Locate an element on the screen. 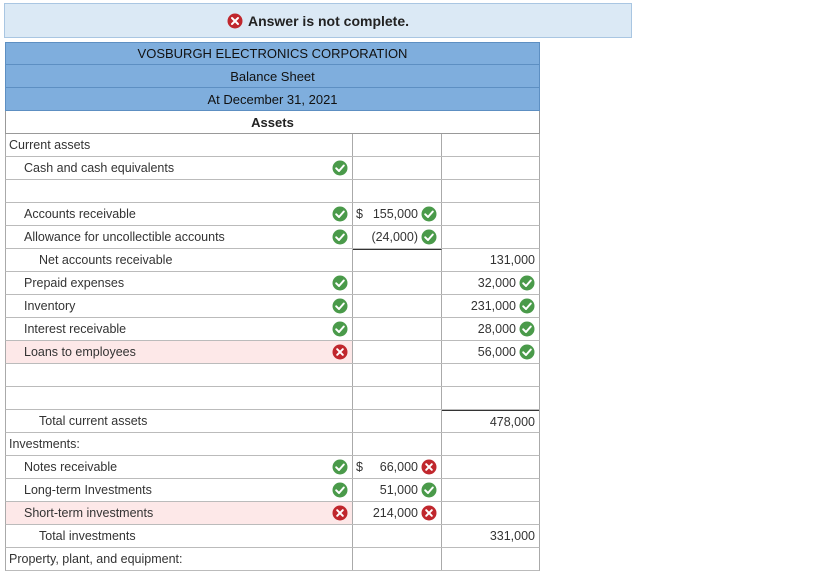 The width and height of the screenshot is (838, 575). company-name: VOSBURGH ELECTRONICS CORPORATION is located at coordinates (272, 53).